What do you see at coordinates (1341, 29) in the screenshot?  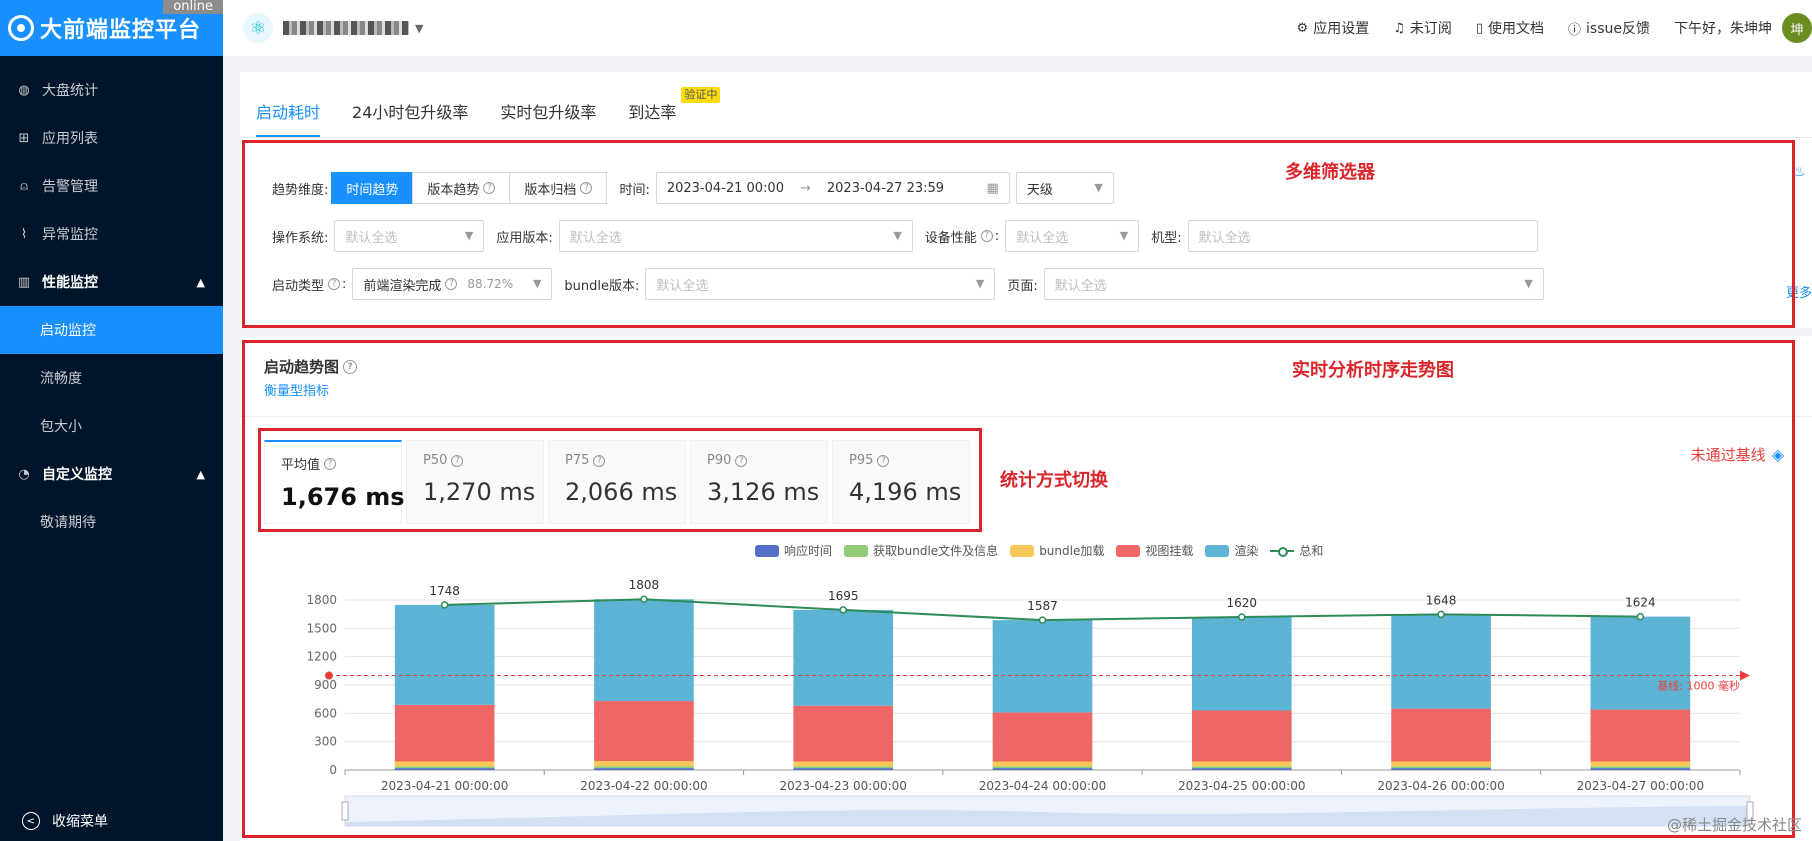 I see `header-link-label: 应用设置` at bounding box center [1341, 29].